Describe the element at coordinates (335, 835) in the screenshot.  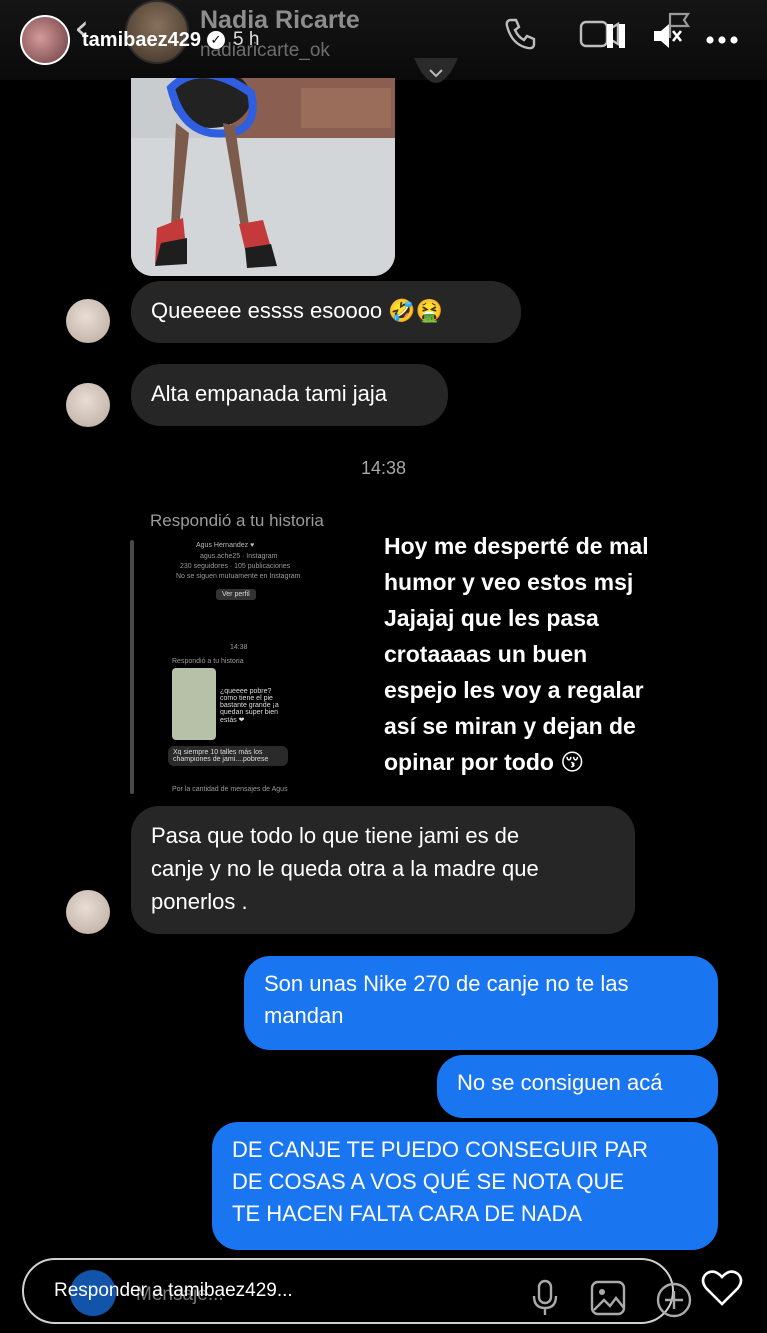
I see `message-line: Pasa que todo lo que tiene jami es de` at that location.